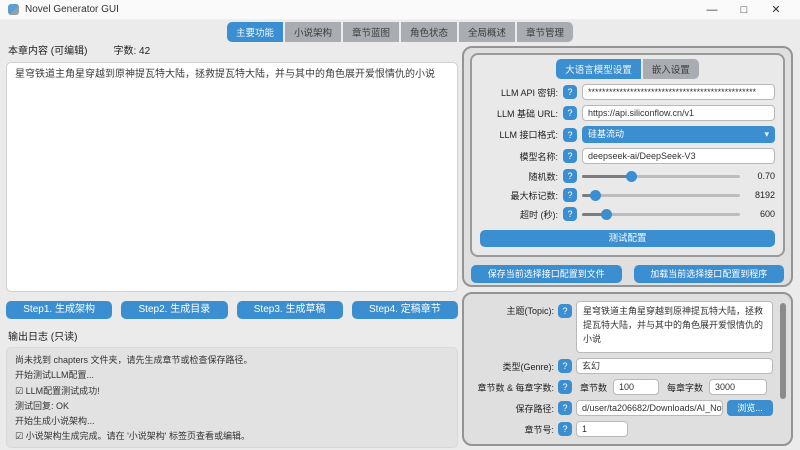 The height and width of the screenshot is (450, 800). What do you see at coordinates (13, 9) in the screenshot?
I see `app-icon` at bounding box center [13, 9].